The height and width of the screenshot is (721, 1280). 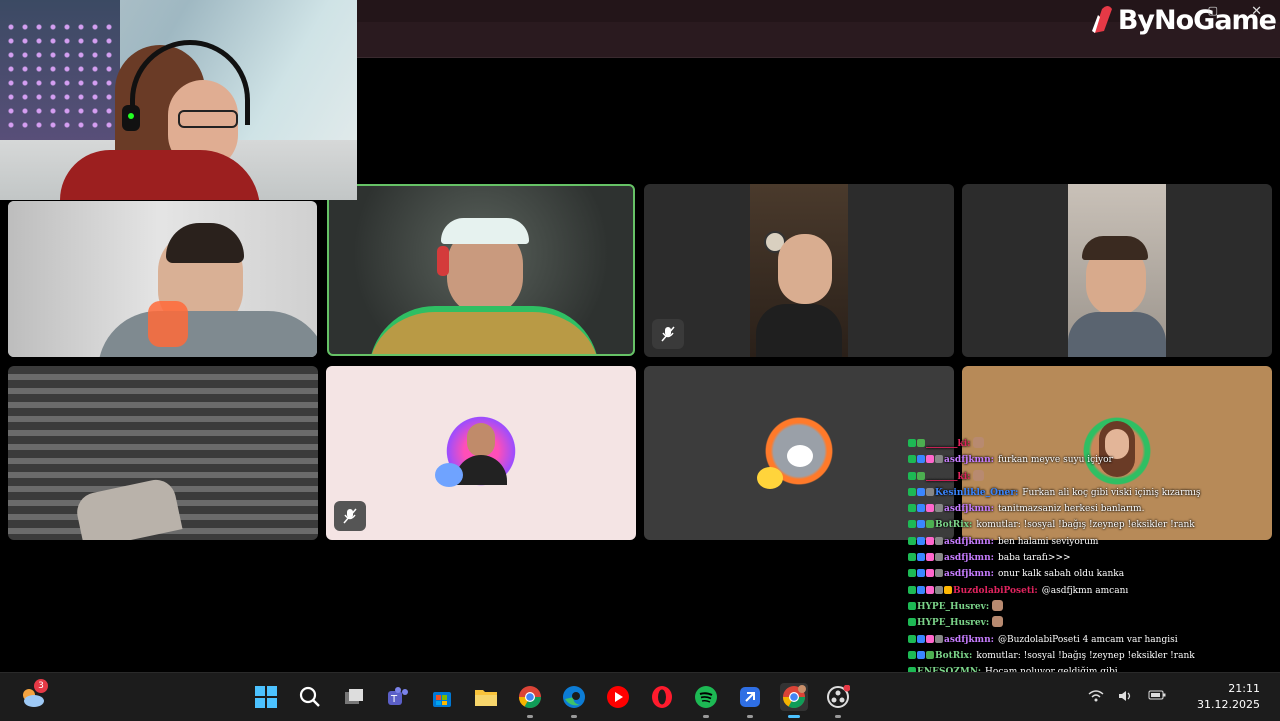 I want to click on chat-message: asdfjkmn: tanitmazsaniz herkesi banlarım., so click(x=1094, y=509).